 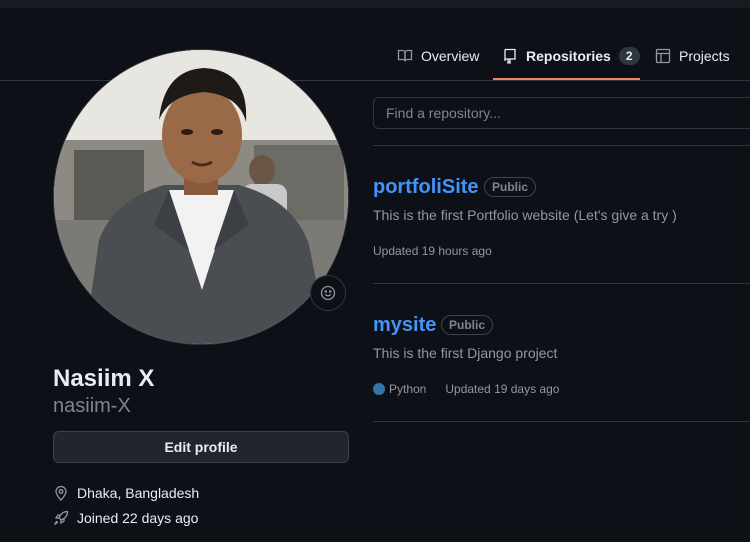 I want to click on repo-link-mysite: mysite, so click(x=404, y=325).